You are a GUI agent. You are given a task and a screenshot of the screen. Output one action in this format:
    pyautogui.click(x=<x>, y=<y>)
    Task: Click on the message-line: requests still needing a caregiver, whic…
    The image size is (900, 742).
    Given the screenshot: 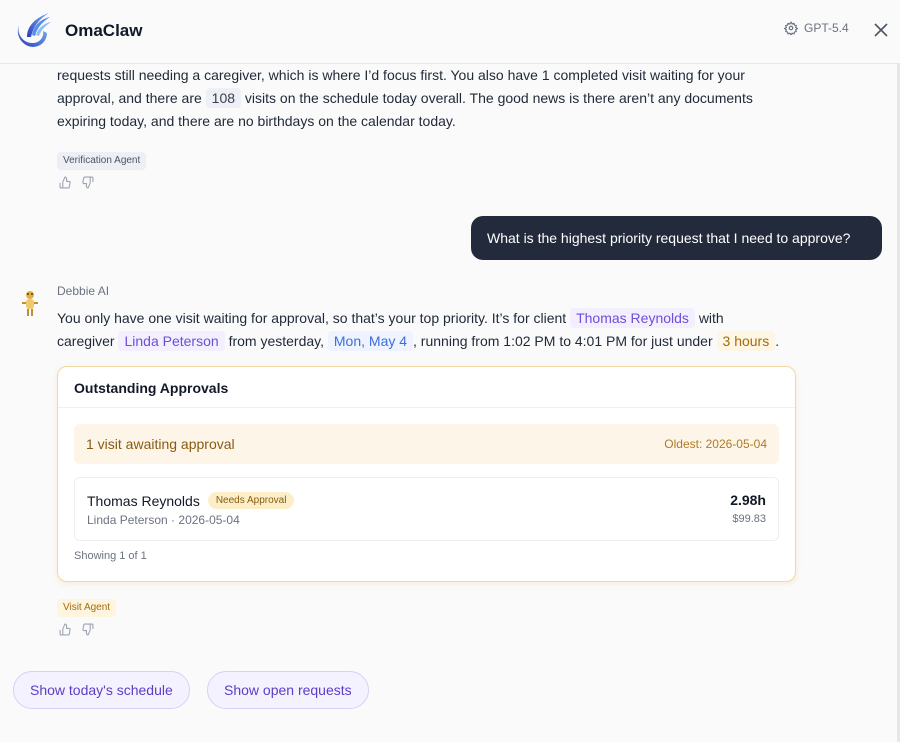 What is the action you would take?
    pyautogui.click(x=401, y=75)
    